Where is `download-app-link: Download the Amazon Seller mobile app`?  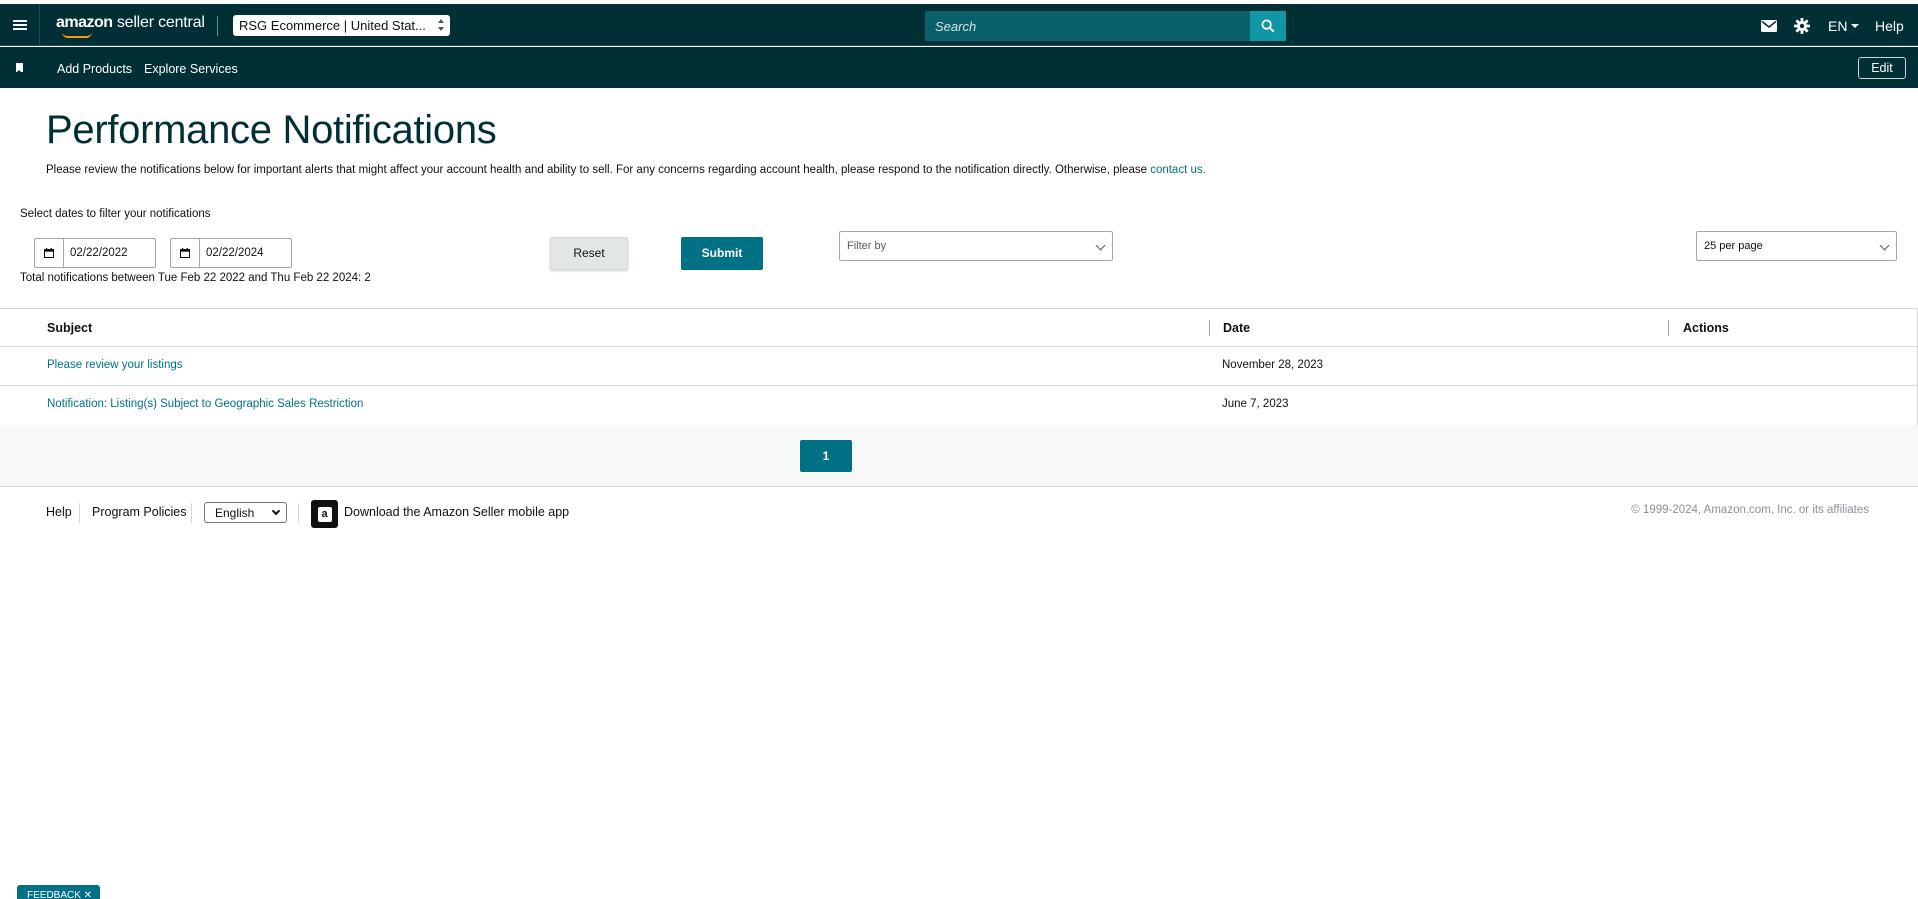 download-app-link: Download the Amazon Seller mobile app is located at coordinates (456, 512).